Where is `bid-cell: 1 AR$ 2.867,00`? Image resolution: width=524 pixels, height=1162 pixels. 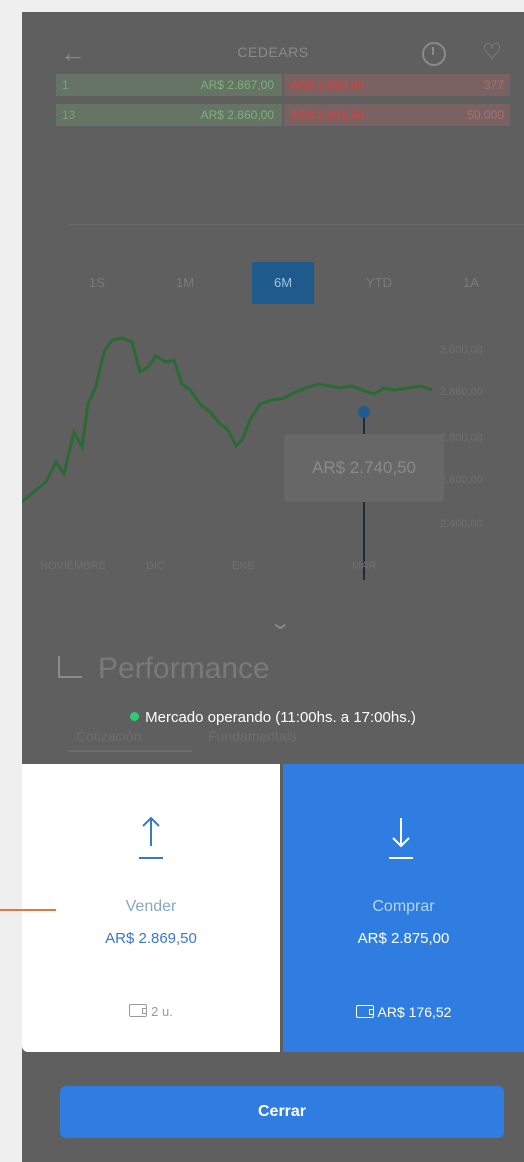
bid-cell: 1 AR$ 2.867,00 is located at coordinates (169, 85).